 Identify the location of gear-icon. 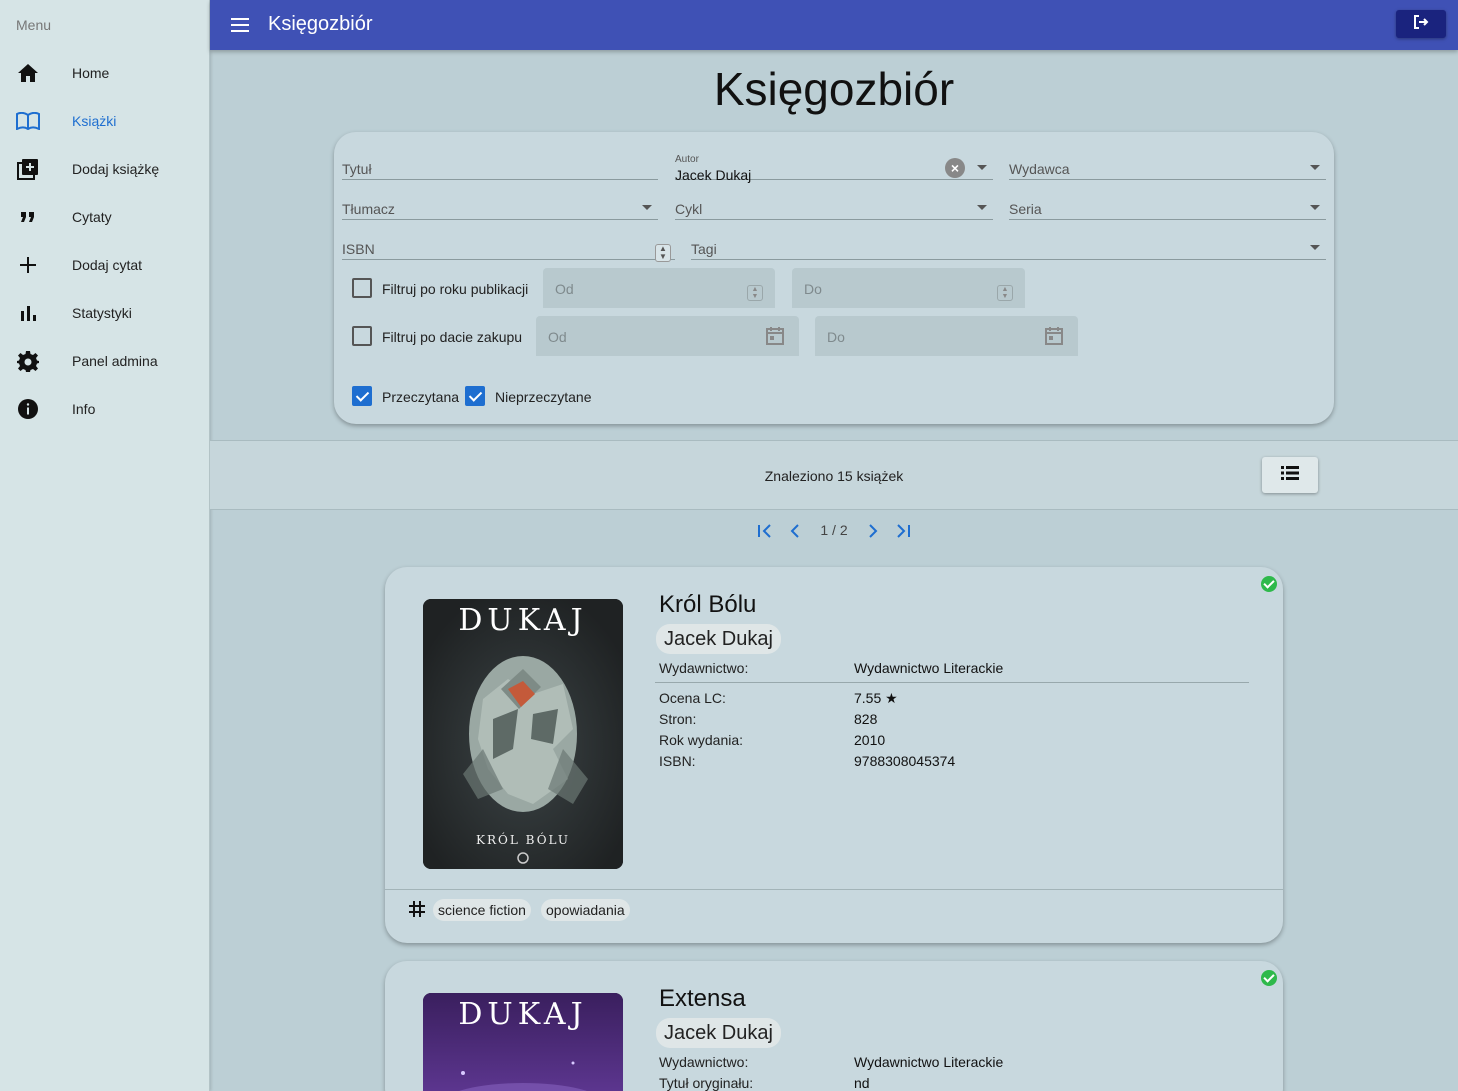
(28, 361).